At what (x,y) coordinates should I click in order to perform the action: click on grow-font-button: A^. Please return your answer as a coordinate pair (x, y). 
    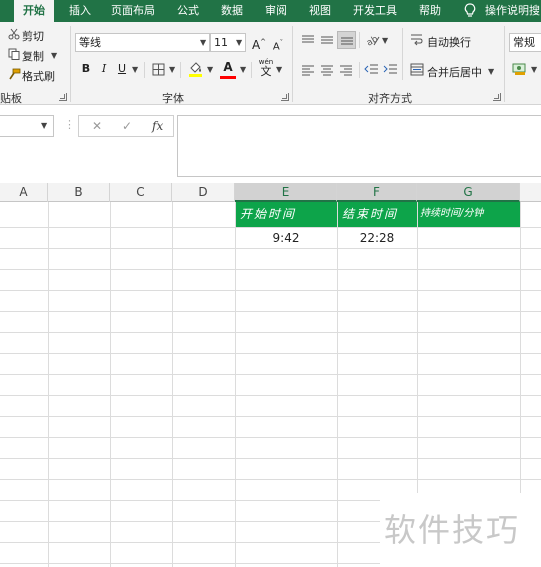
    Looking at the image, I should click on (259, 42).